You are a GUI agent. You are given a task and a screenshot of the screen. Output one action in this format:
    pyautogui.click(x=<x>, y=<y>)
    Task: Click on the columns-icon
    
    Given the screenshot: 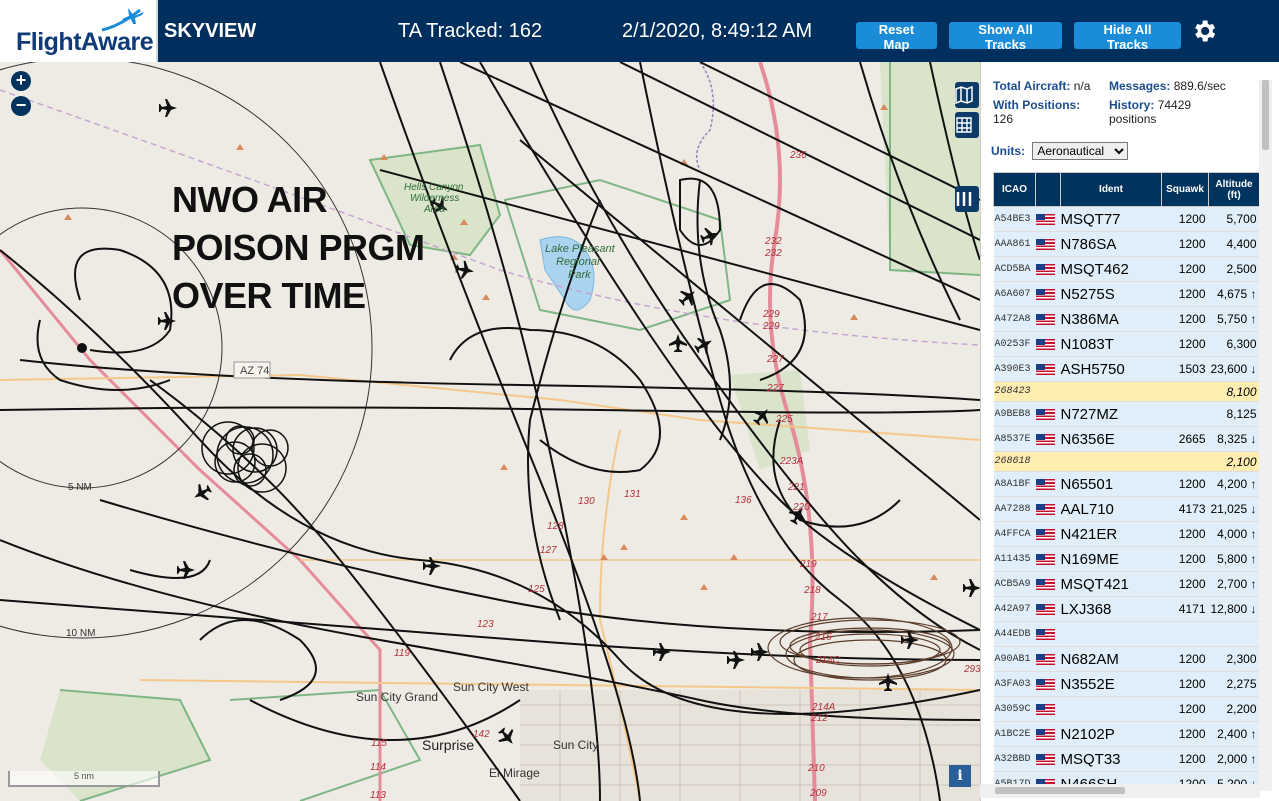 What is the action you would take?
    pyautogui.click(x=964, y=199)
    